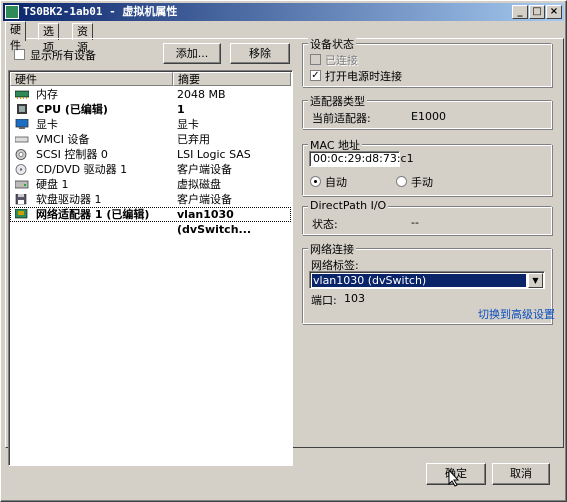  What do you see at coordinates (22, 94) in the screenshot?
I see `memory-icon` at bounding box center [22, 94].